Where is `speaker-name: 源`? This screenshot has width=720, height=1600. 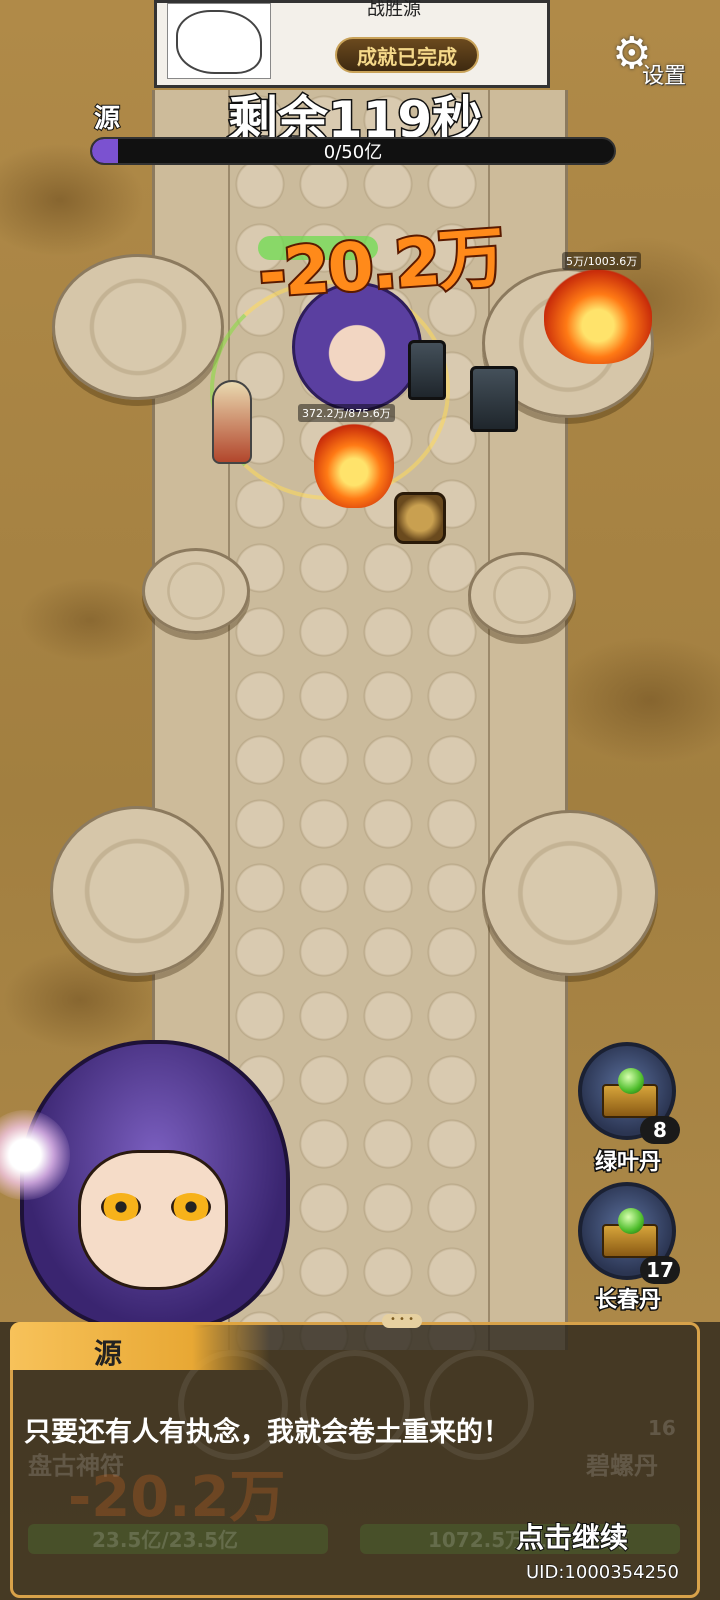 speaker-name: 源 is located at coordinates (108, 1353).